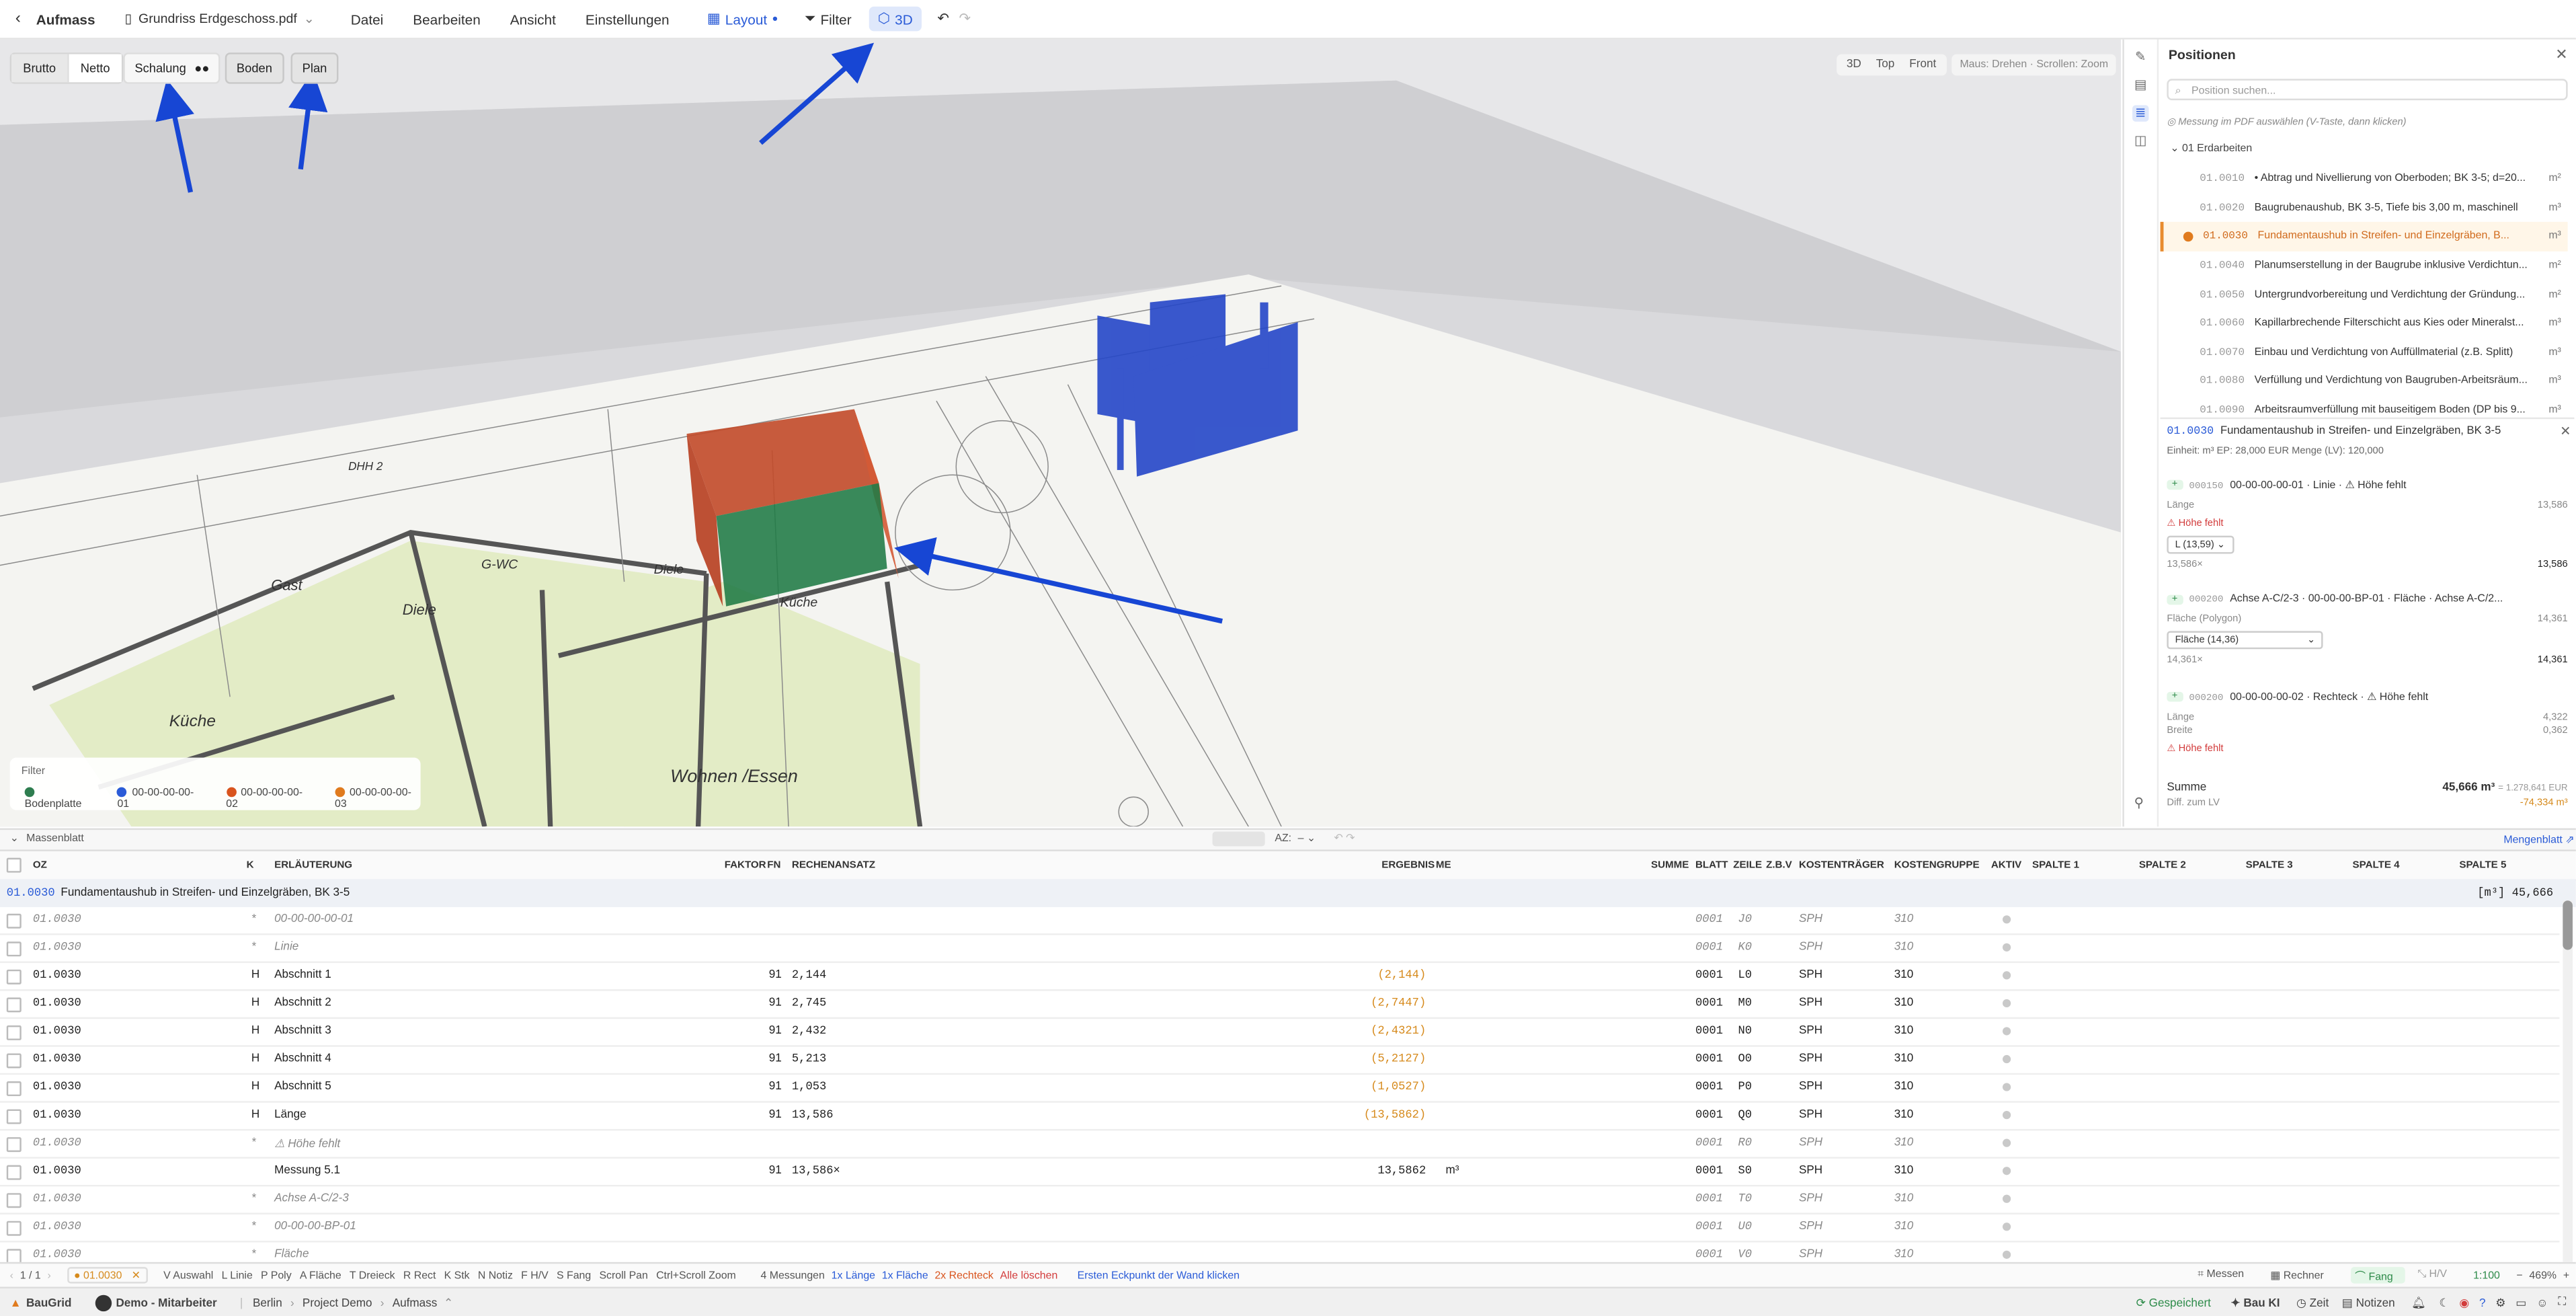 Image resolution: width=2576 pixels, height=1316 pixels. Describe the element at coordinates (107, 1275) in the screenshot. I see `current-position-chip: ● 01.0030 ✕` at that location.